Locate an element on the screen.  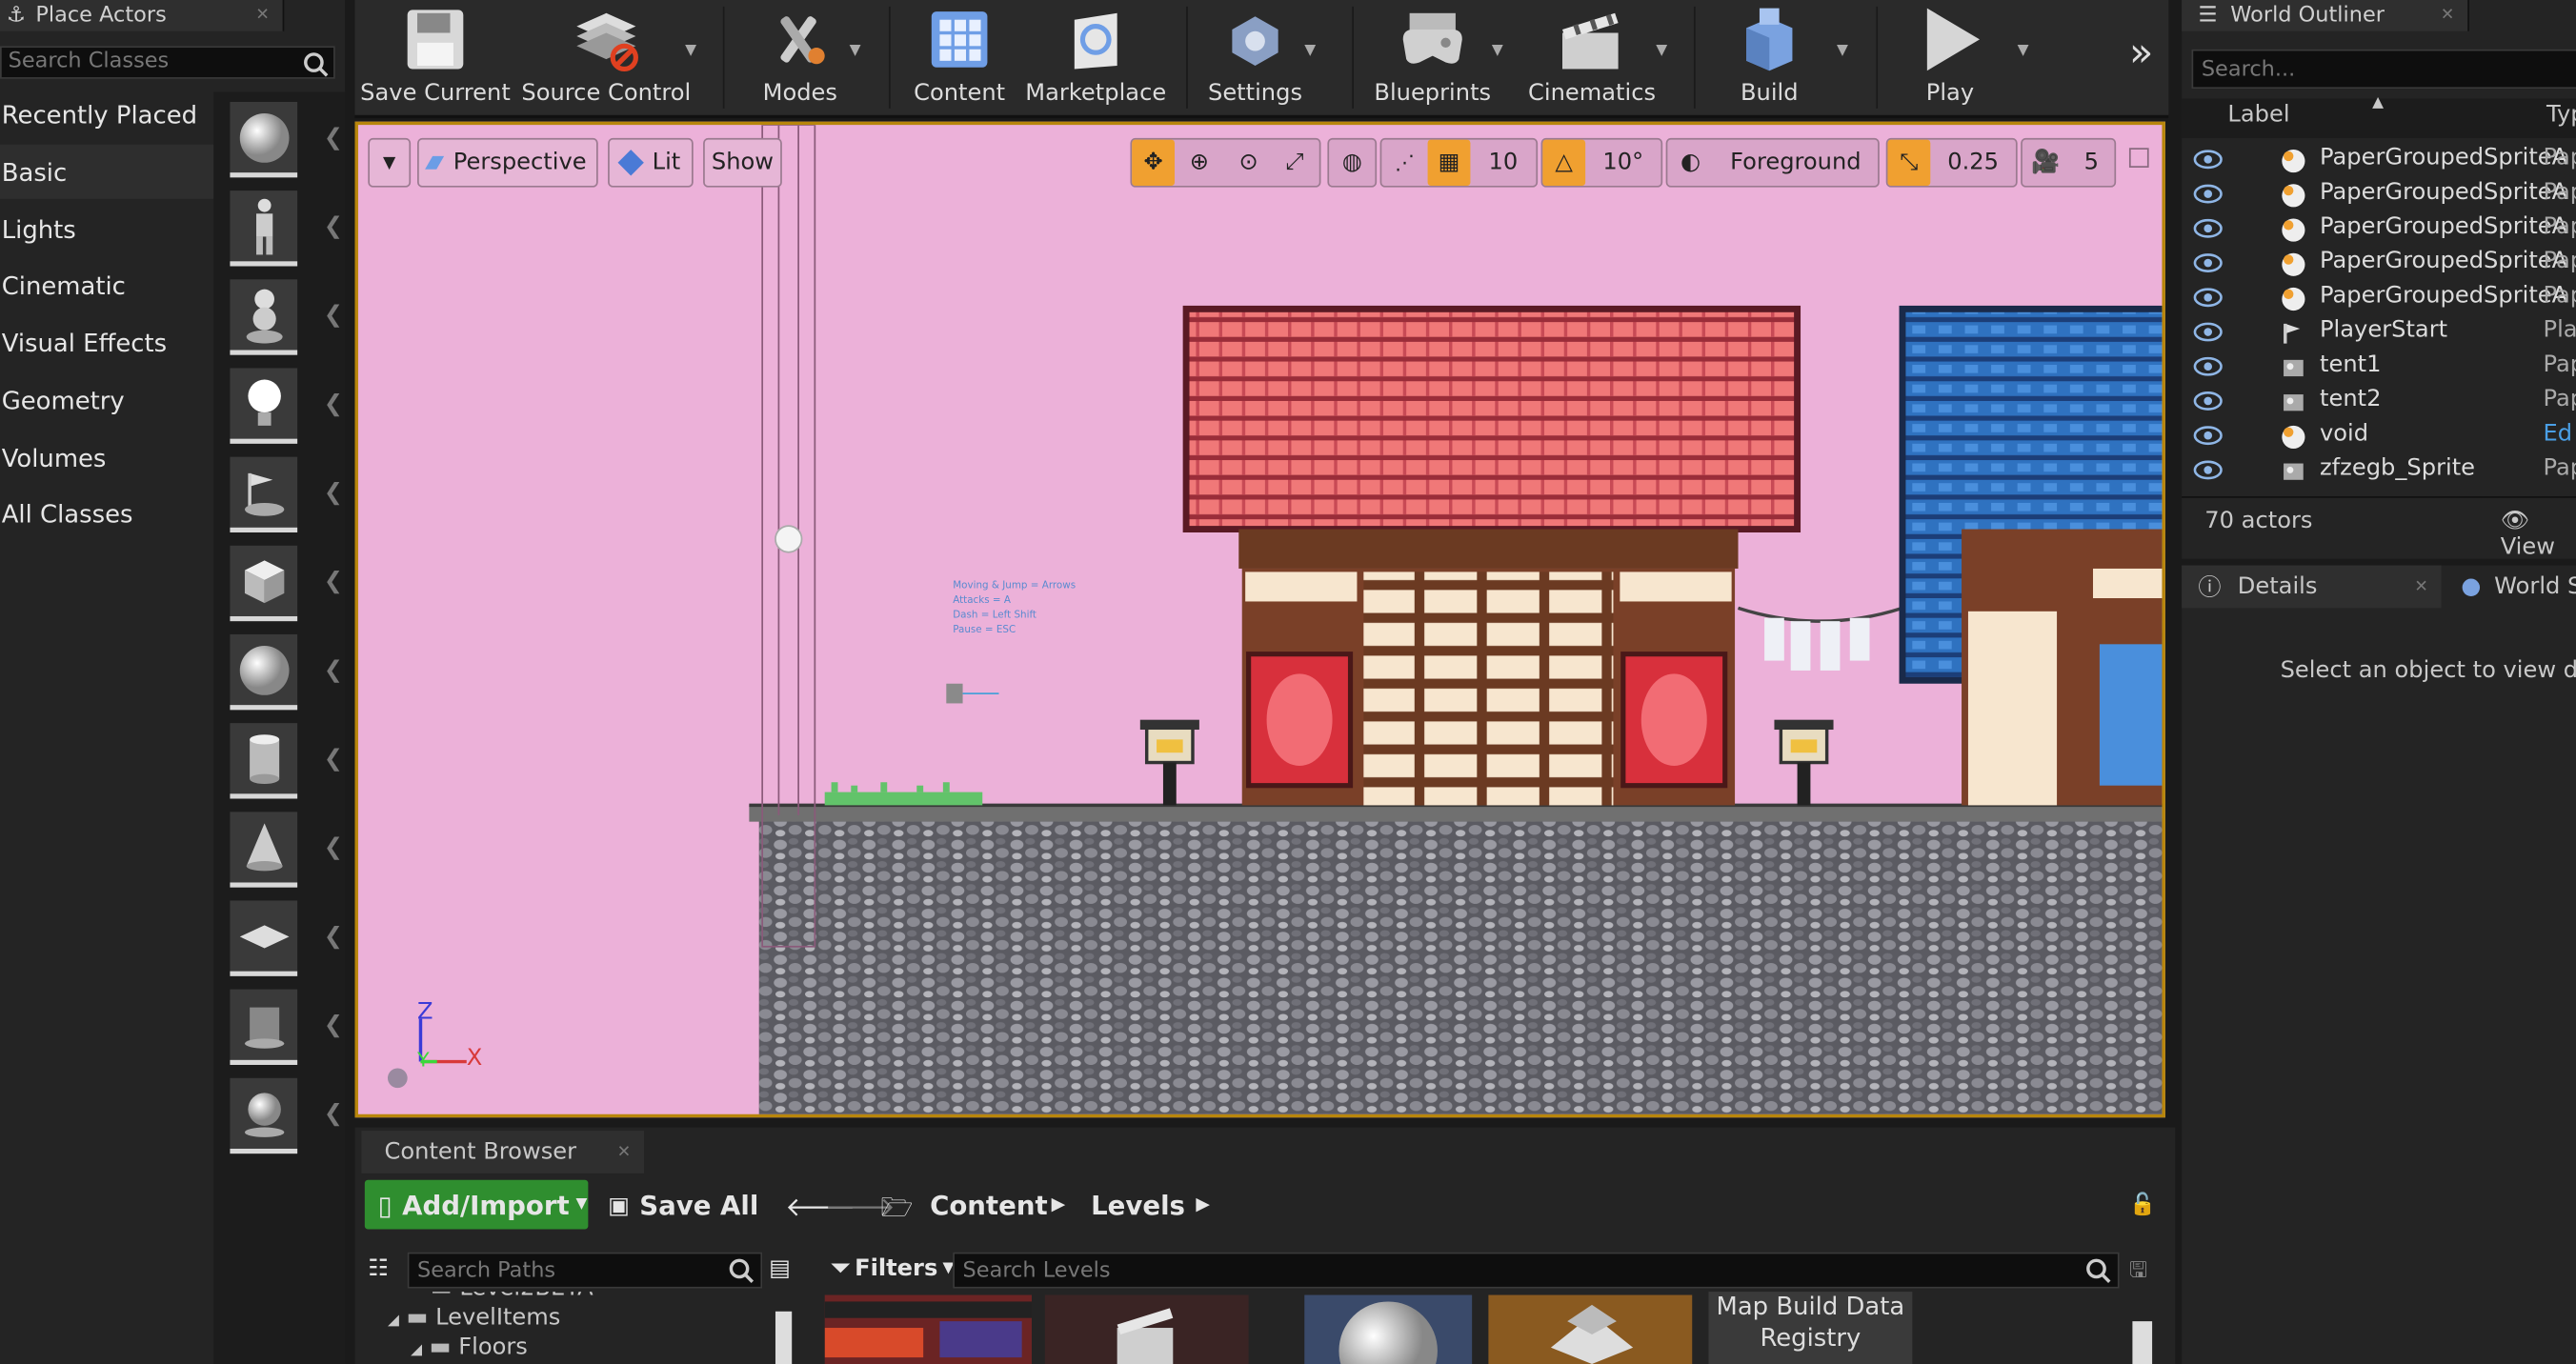
asset-thumb-sphere is located at coordinates (1388, 1329).